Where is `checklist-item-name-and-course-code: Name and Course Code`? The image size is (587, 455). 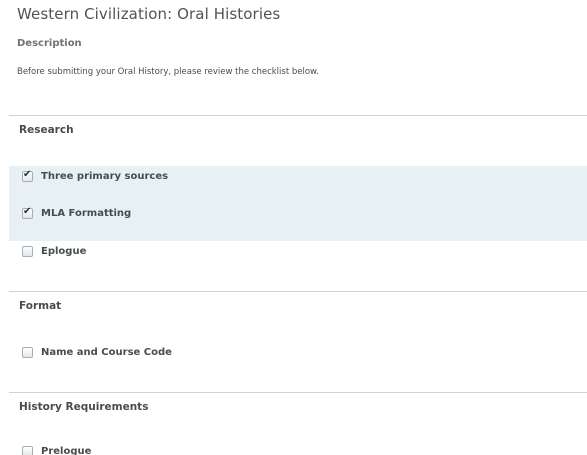
checklist-item-name-and-course-code: Name and Course Code is located at coordinates (97, 352).